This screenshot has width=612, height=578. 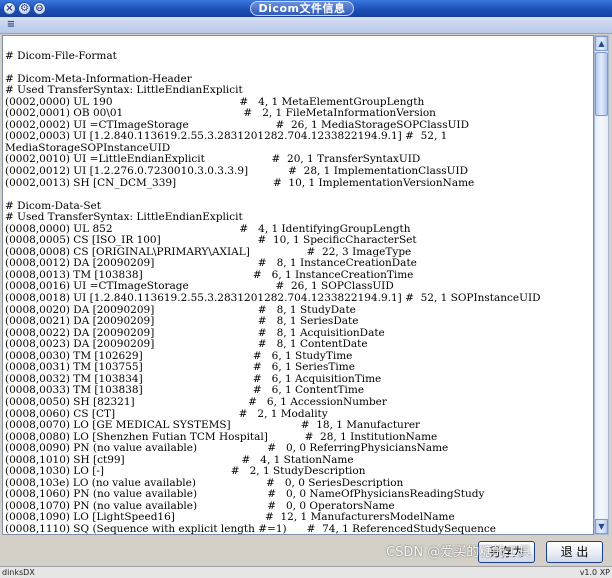 What do you see at coordinates (18, 572) in the screenshot?
I see `status-left-text: dinksDX` at bounding box center [18, 572].